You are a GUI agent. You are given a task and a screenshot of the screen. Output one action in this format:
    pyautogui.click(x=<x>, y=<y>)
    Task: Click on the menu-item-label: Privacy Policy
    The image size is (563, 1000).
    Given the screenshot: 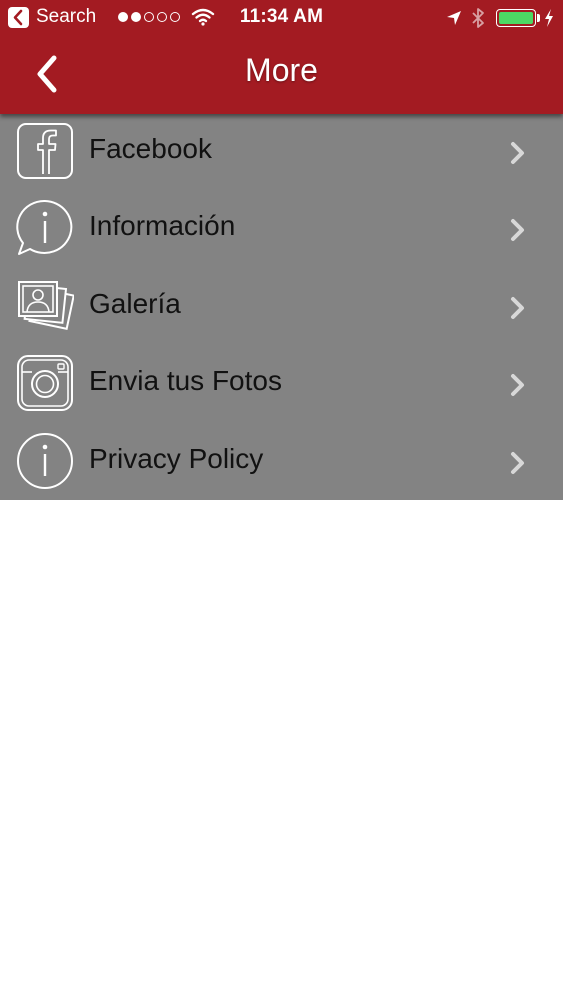 What is the action you would take?
    pyautogui.click(x=176, y=458)
    